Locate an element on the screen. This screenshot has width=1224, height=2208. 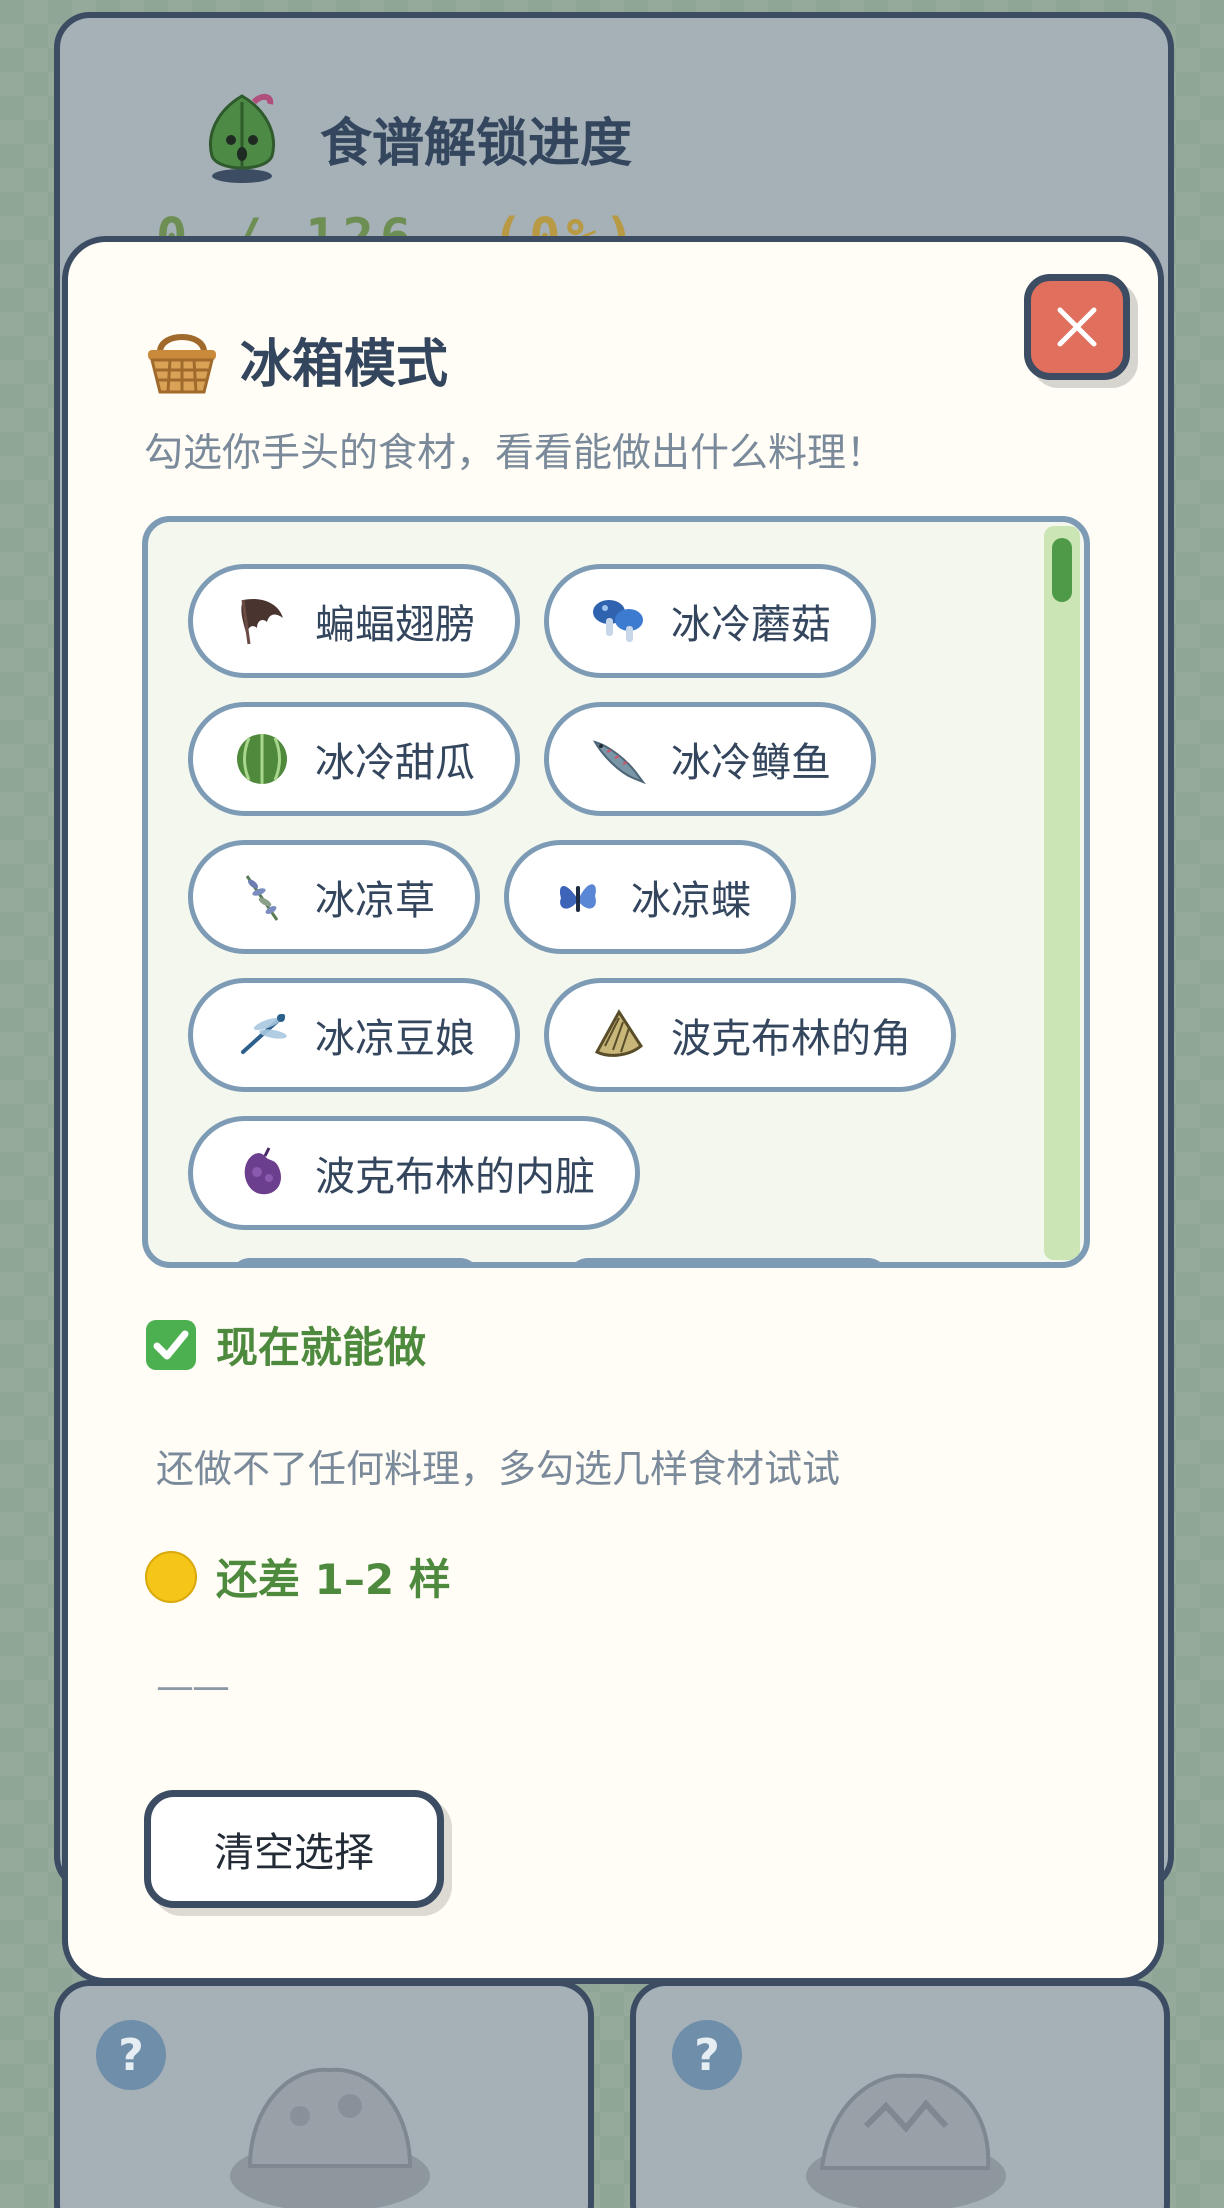
modal-header: 冰箱模式 is located at coordinates (296, 359).